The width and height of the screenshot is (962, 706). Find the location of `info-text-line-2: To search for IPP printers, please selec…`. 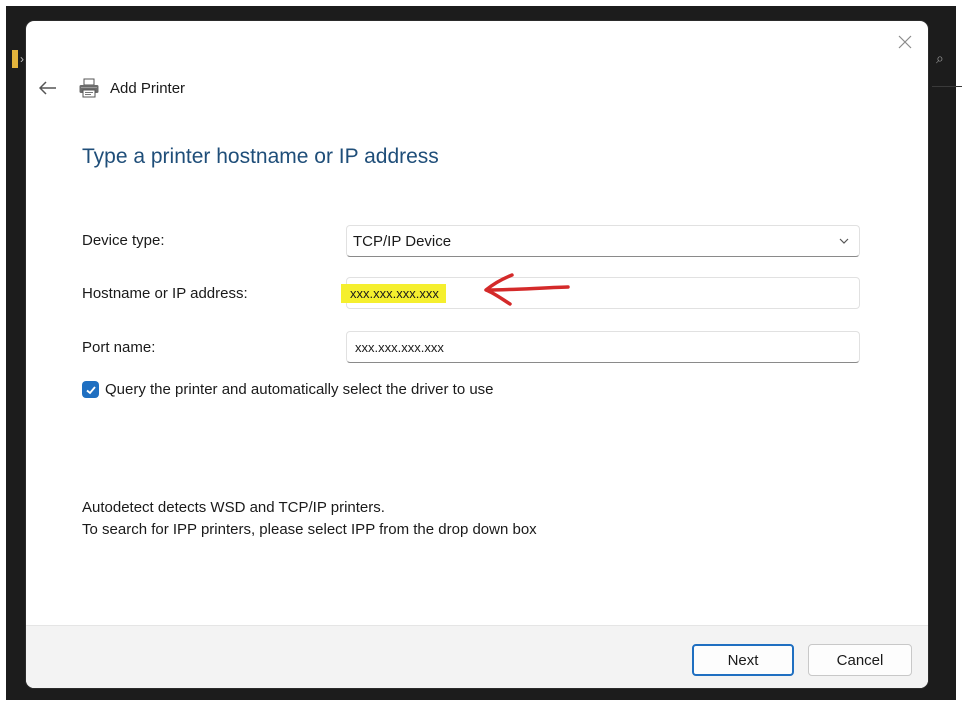

info-text-line-2: To search for IPP printers, please selec… is located at coordinates (309, 529).